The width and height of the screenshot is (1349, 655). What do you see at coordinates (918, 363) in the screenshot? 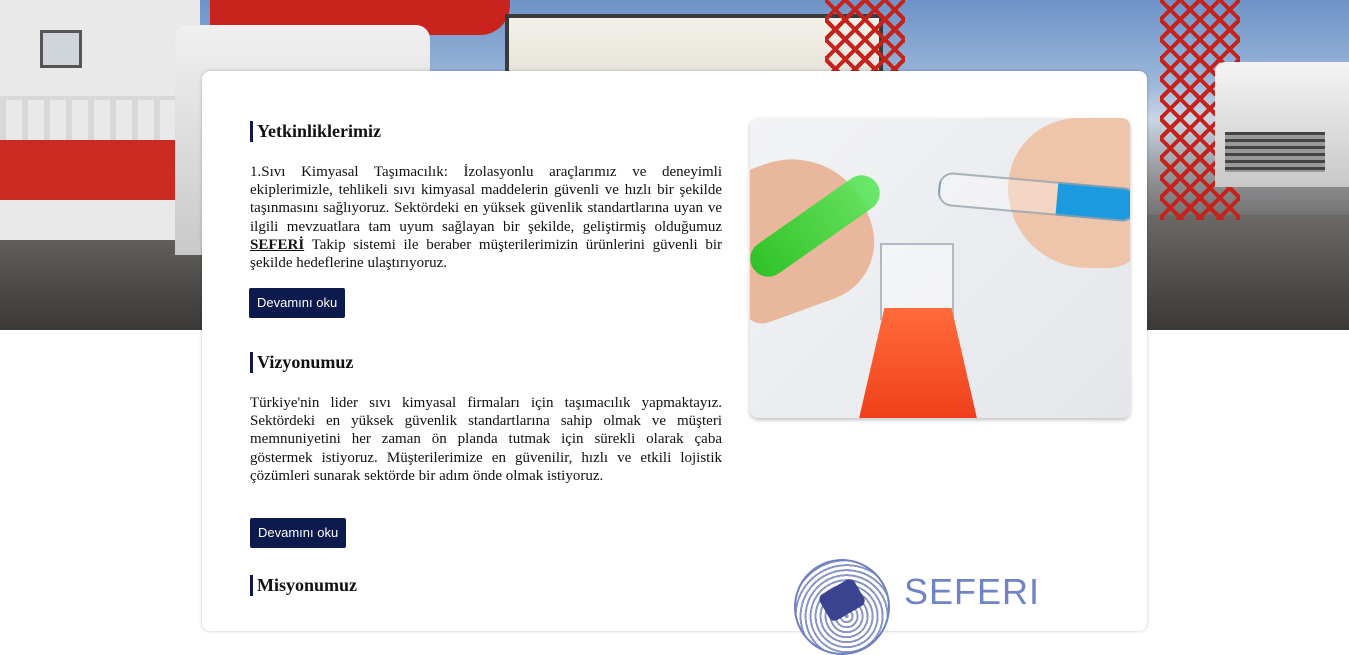
I see `lab-flask-red` at bounding box center [918, 363].